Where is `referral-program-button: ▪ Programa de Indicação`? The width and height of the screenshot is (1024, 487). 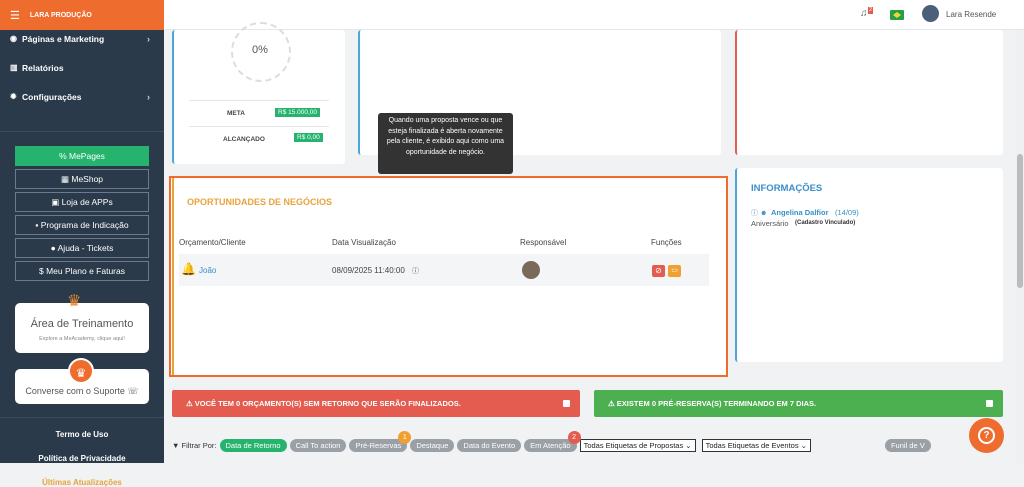
referral-program-button: ▪ Programa de Indicação is located at coordinates (82, 225).